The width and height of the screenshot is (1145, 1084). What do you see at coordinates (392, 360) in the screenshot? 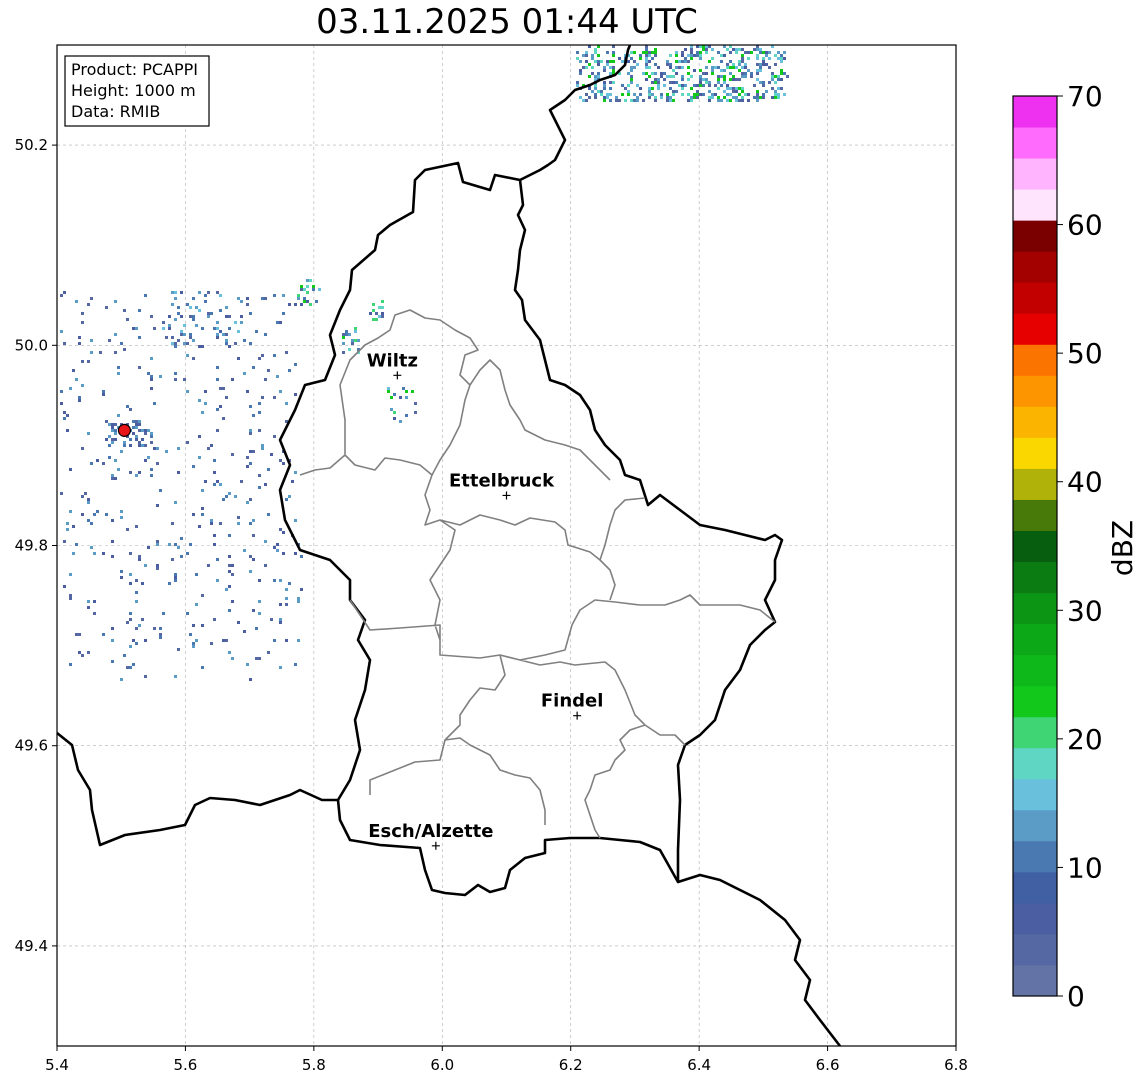
I see `city-label: Wiltz` at bounding box center [392, 360].